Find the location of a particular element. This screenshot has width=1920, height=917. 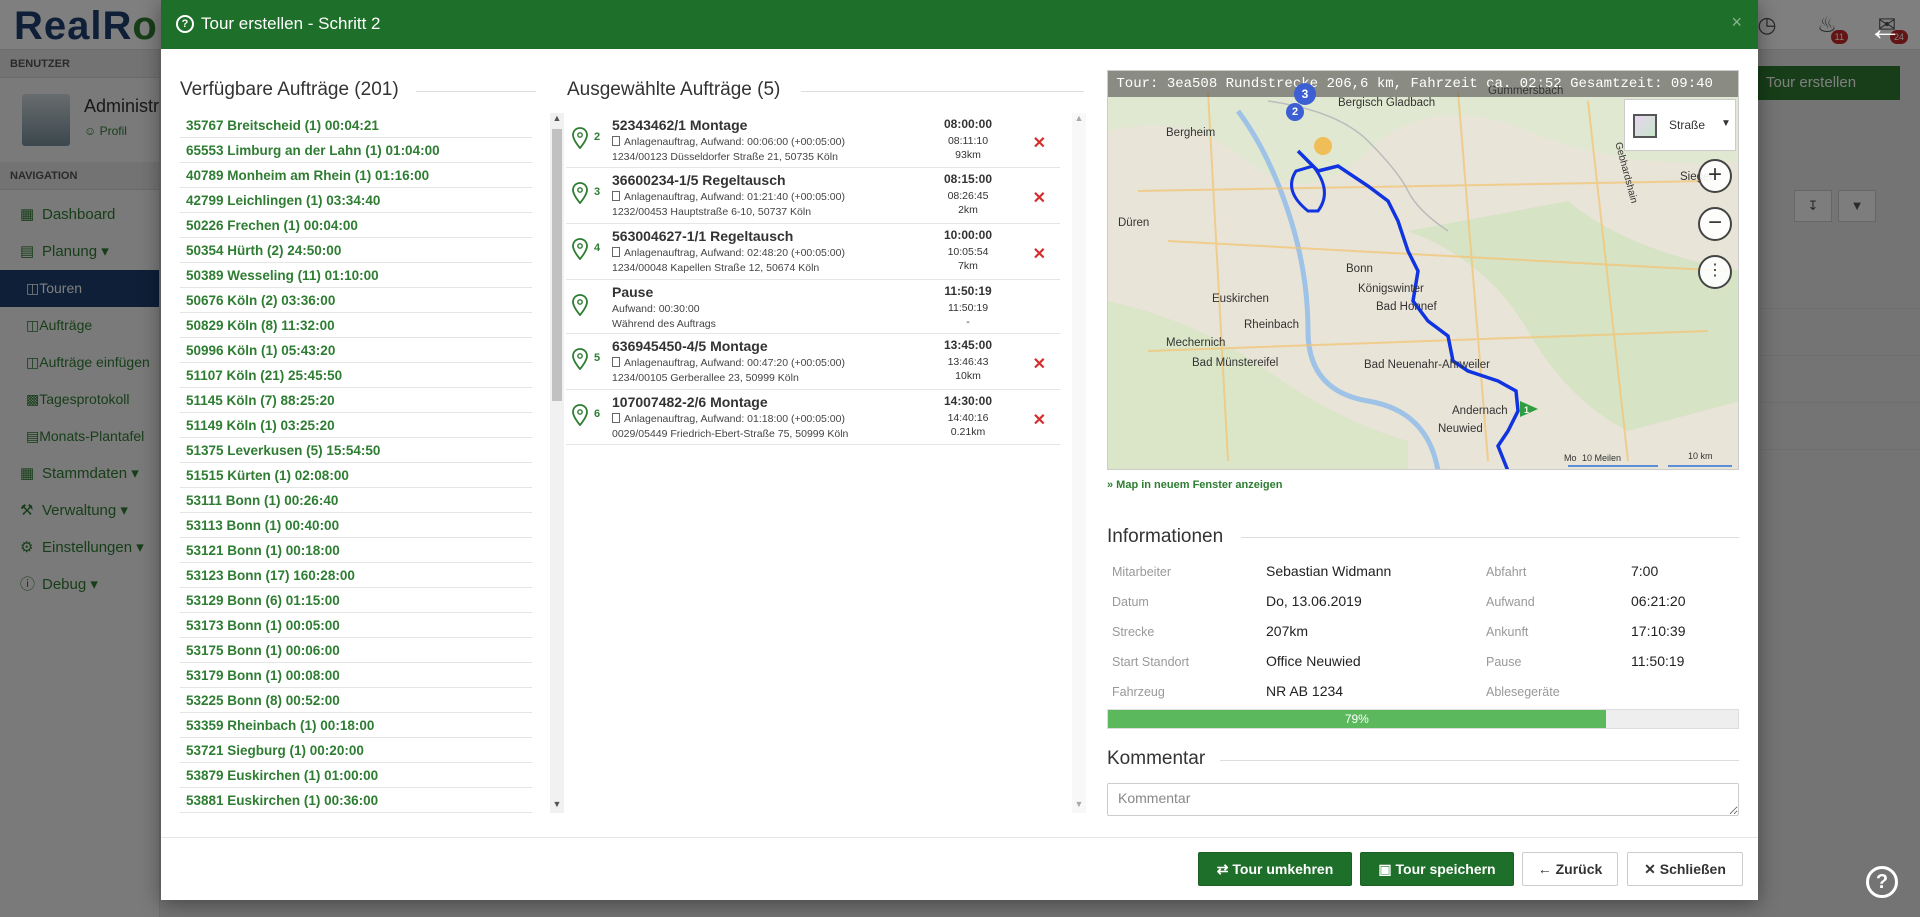

map-label: Andernach is located at coordinates (1480, 411).